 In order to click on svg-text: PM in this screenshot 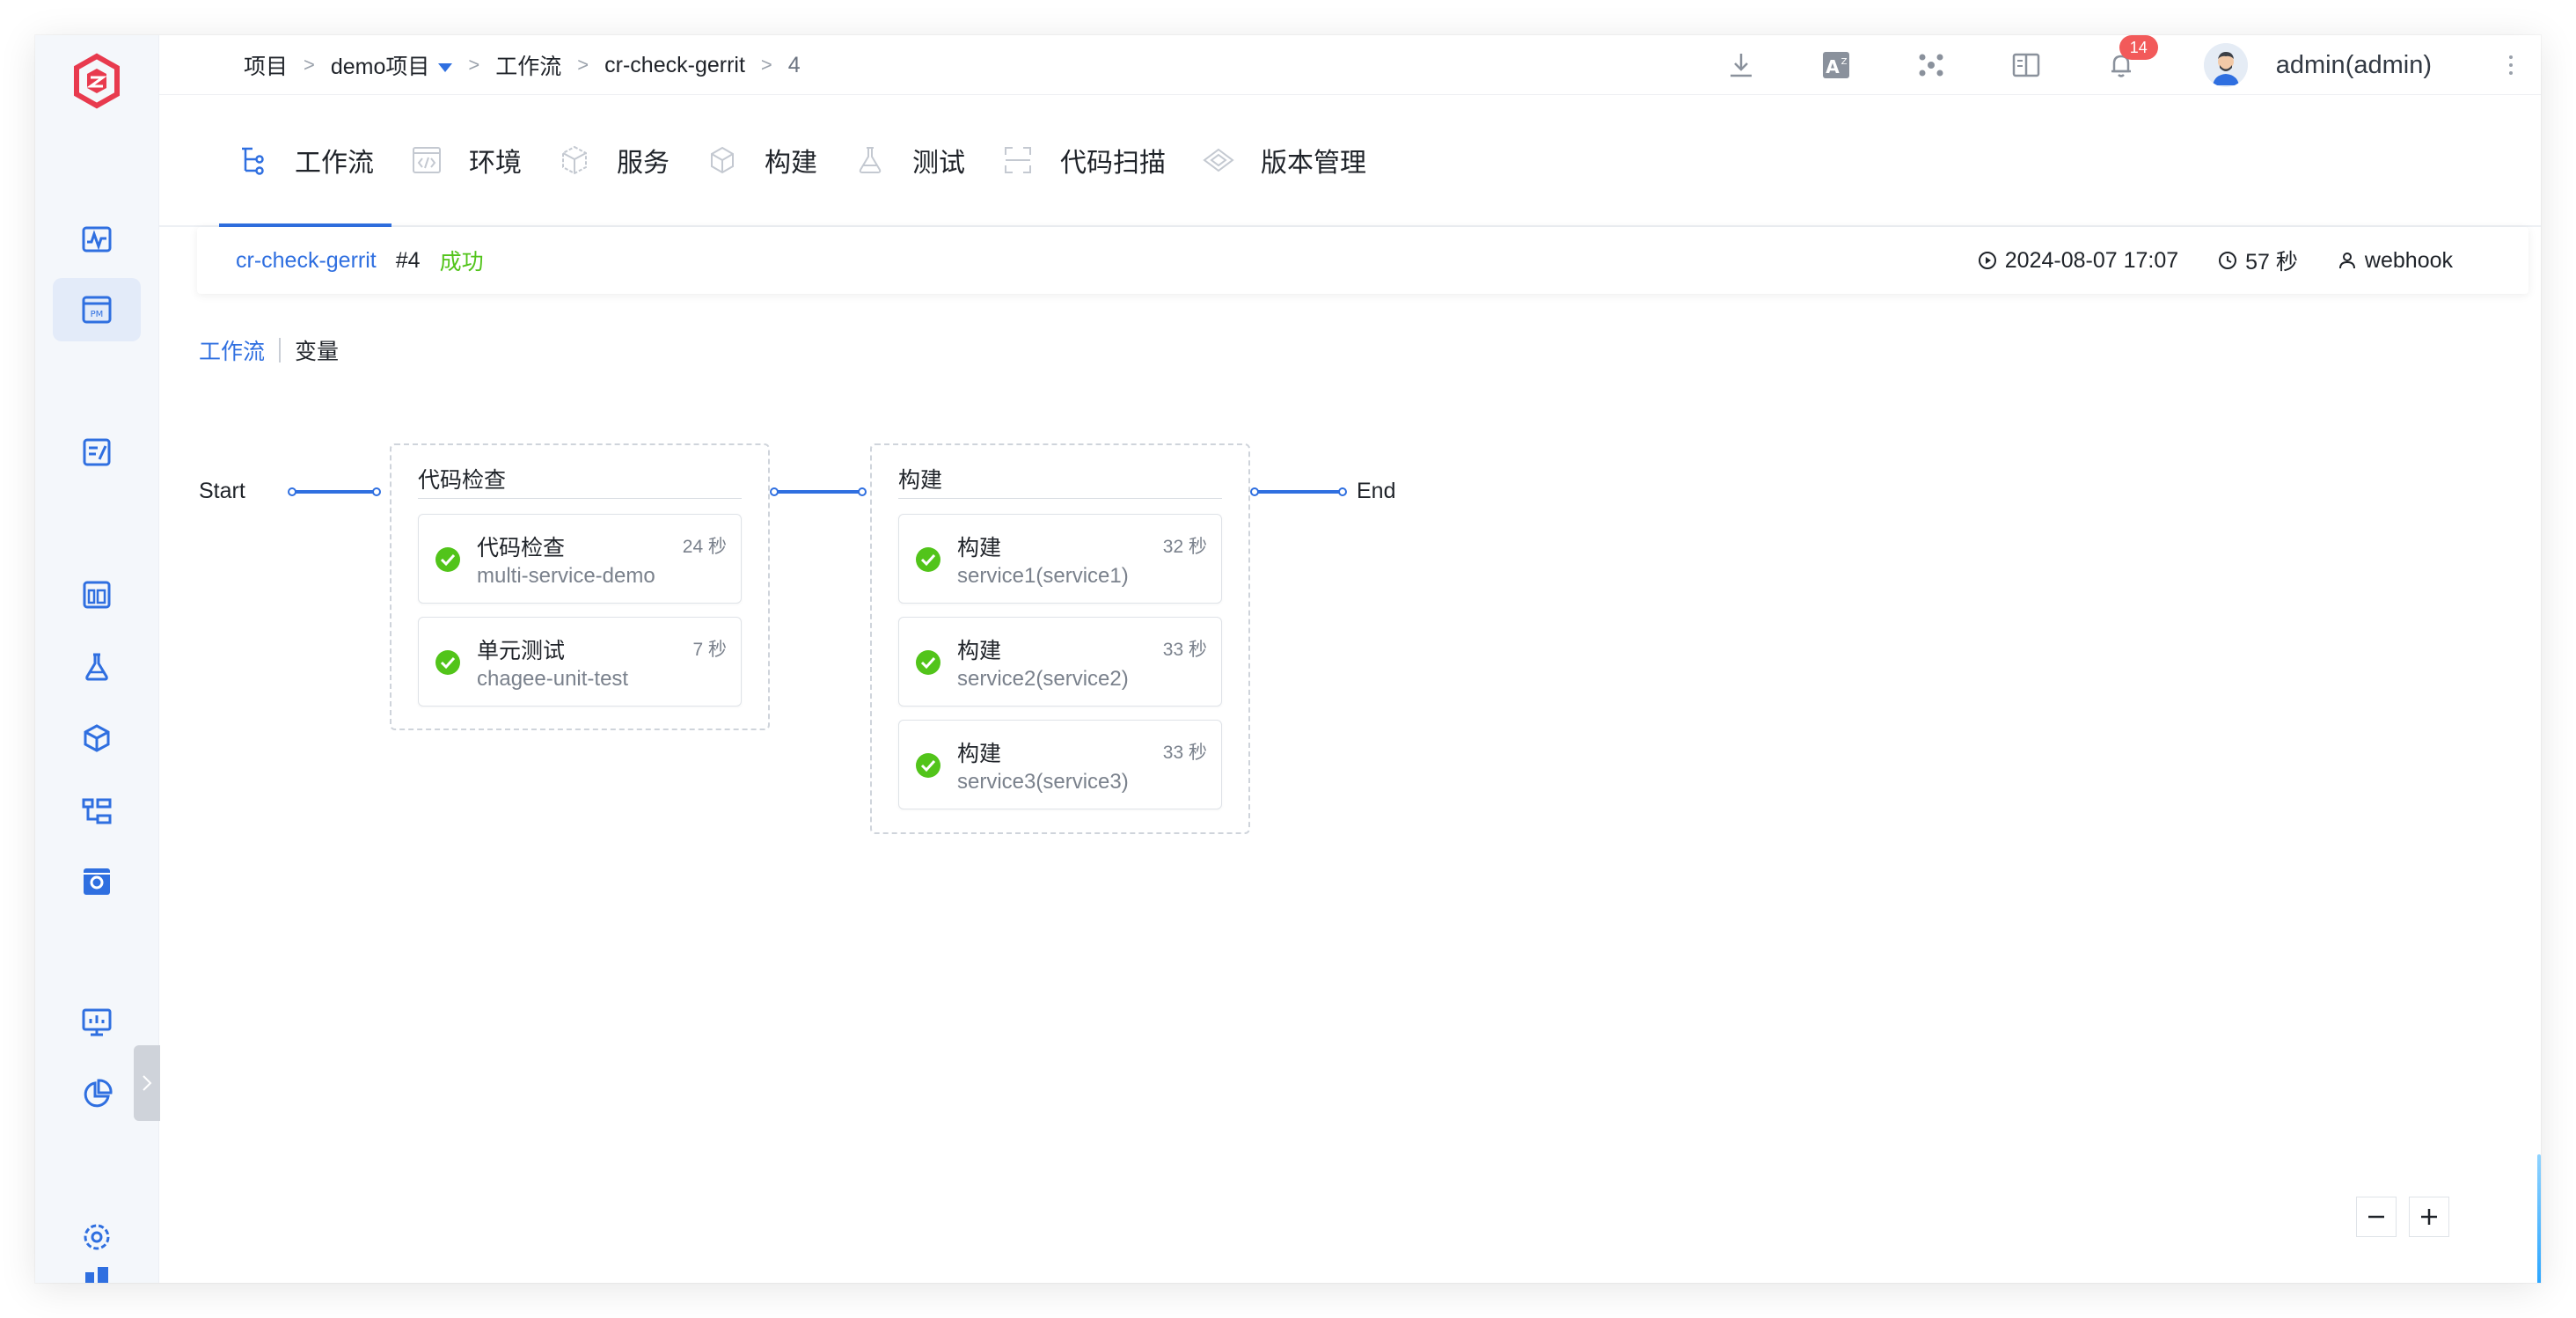, I will do `click(97, 314)`.